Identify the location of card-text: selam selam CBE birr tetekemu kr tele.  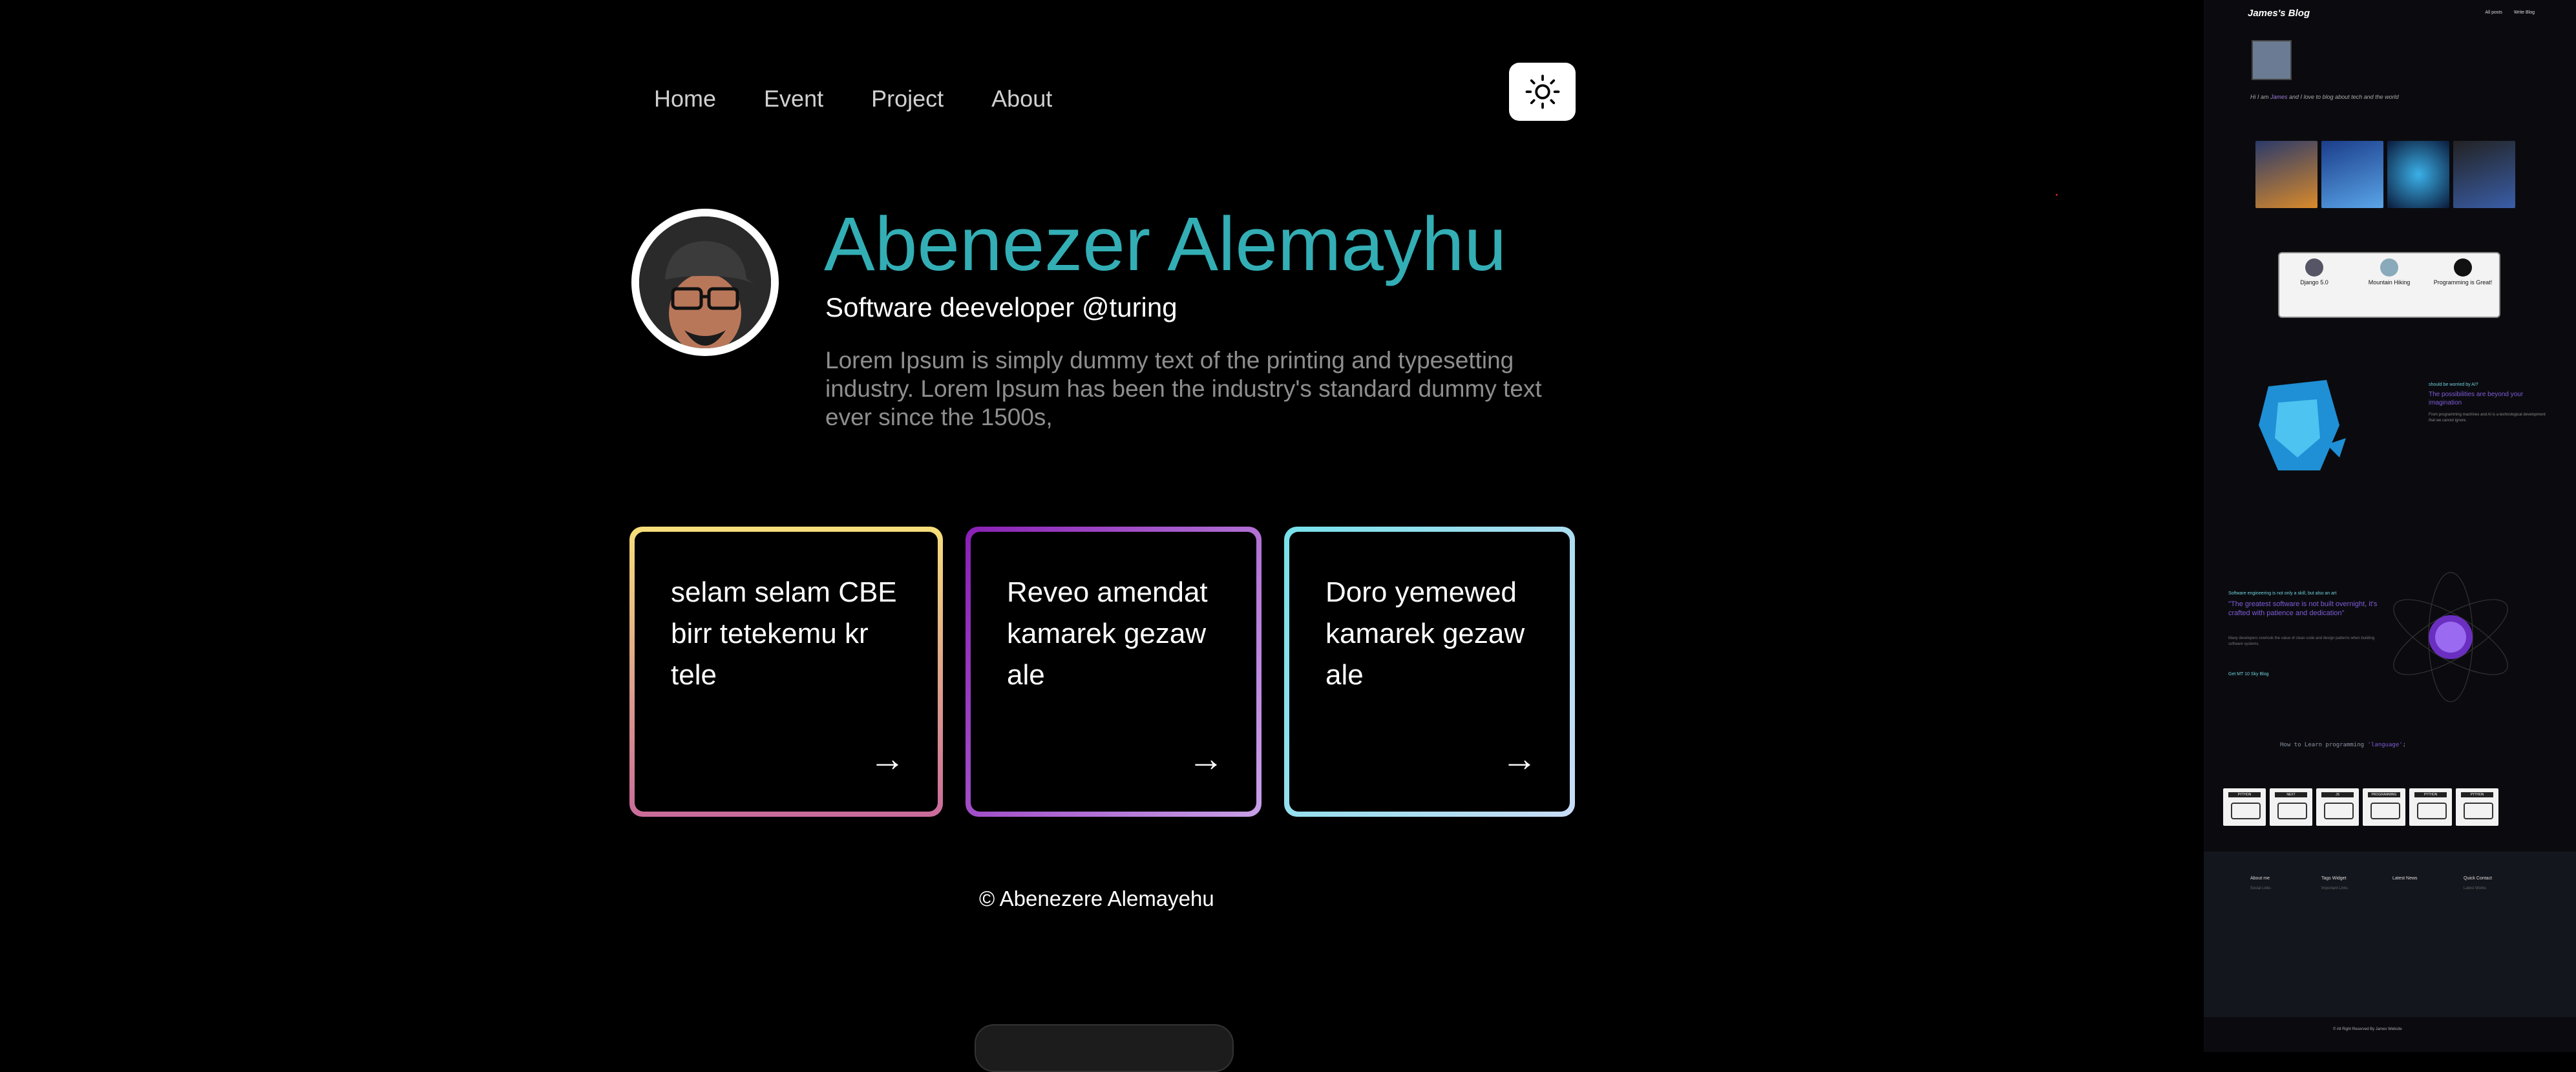
(784, 633).